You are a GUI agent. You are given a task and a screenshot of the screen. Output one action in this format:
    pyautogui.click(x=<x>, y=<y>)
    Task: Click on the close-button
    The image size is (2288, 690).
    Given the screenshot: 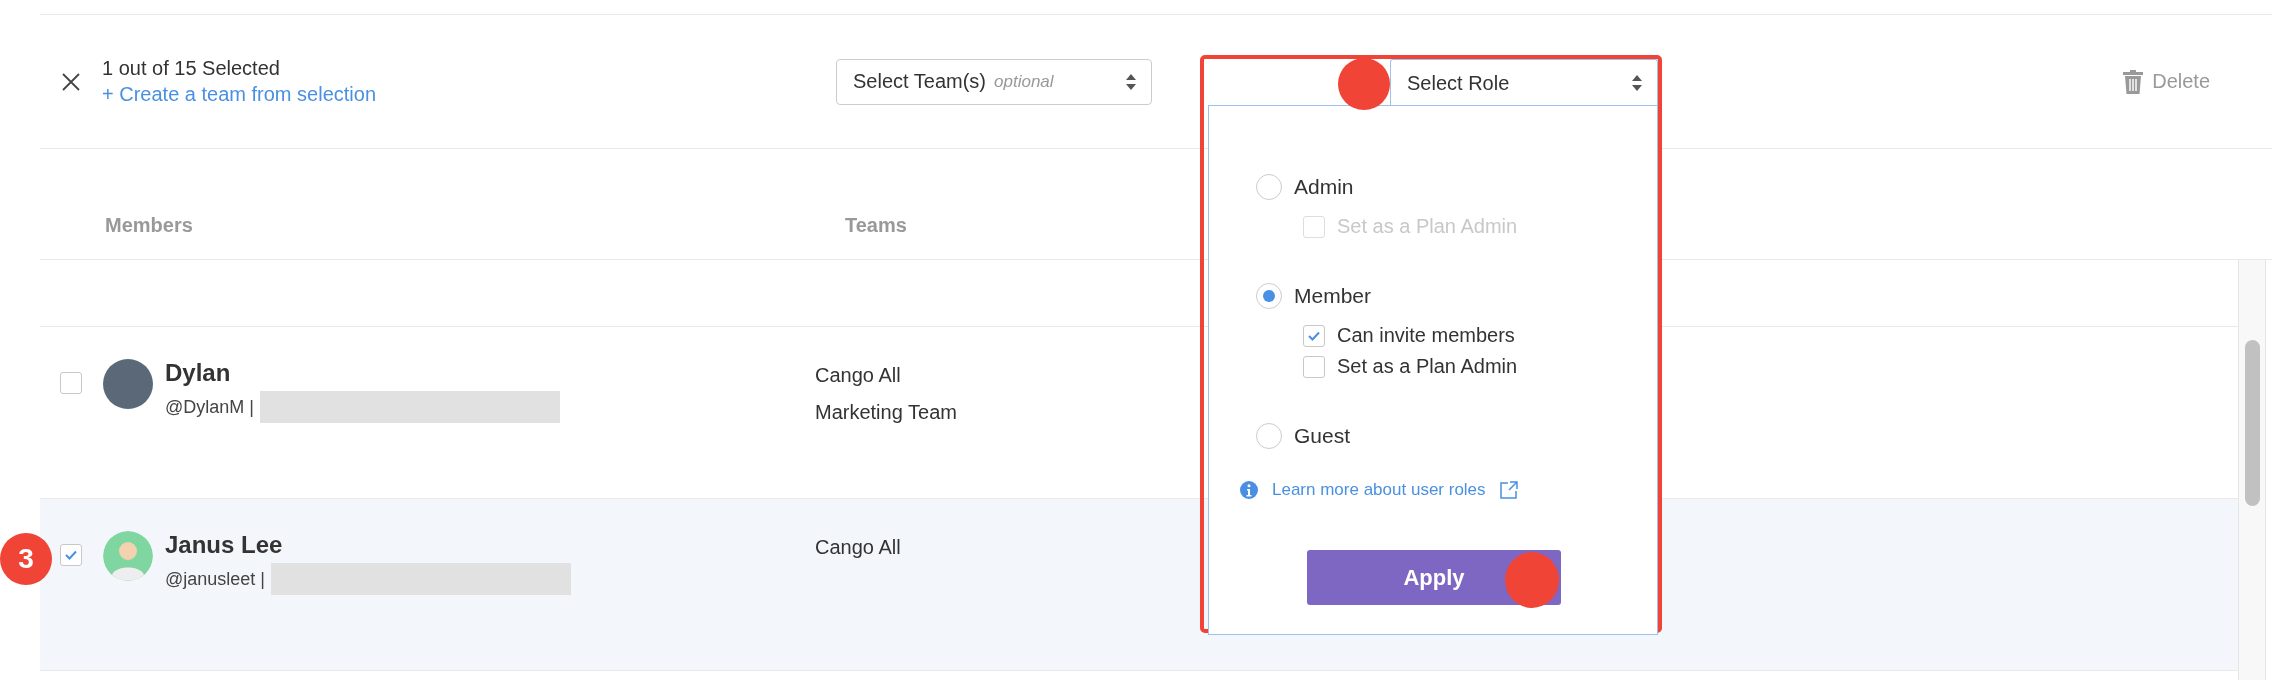 What is the action you would take?
    pyautogui.click(x=71, y=81)
    